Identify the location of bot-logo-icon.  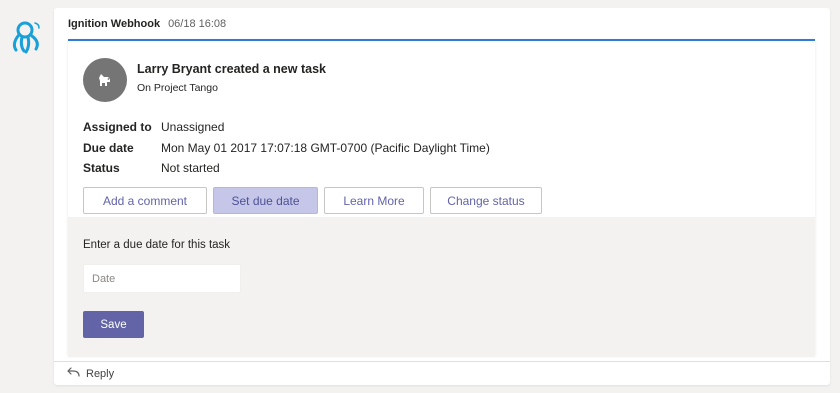
(27, 37).